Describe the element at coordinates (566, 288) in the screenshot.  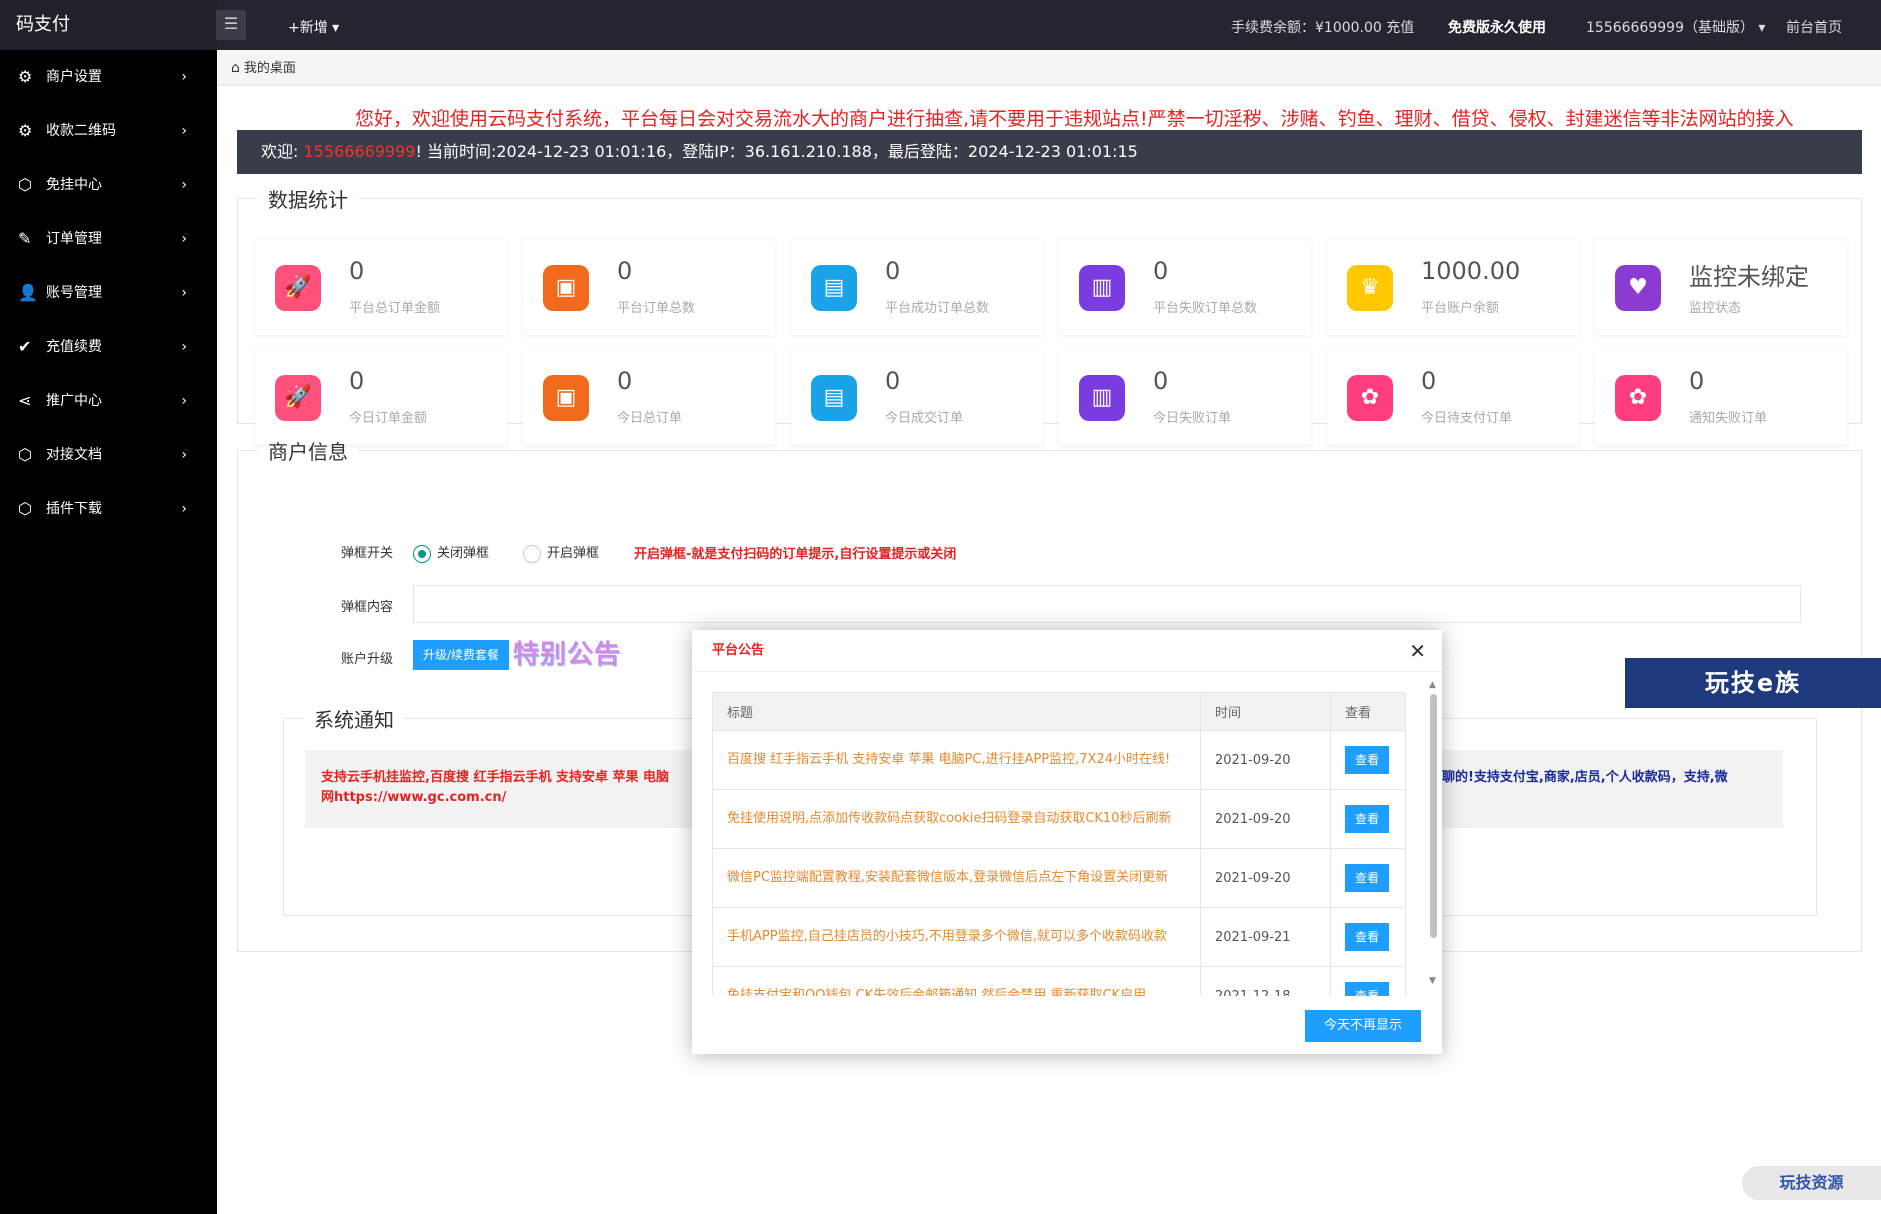
I see `ticket-icon: ▣` at that location.